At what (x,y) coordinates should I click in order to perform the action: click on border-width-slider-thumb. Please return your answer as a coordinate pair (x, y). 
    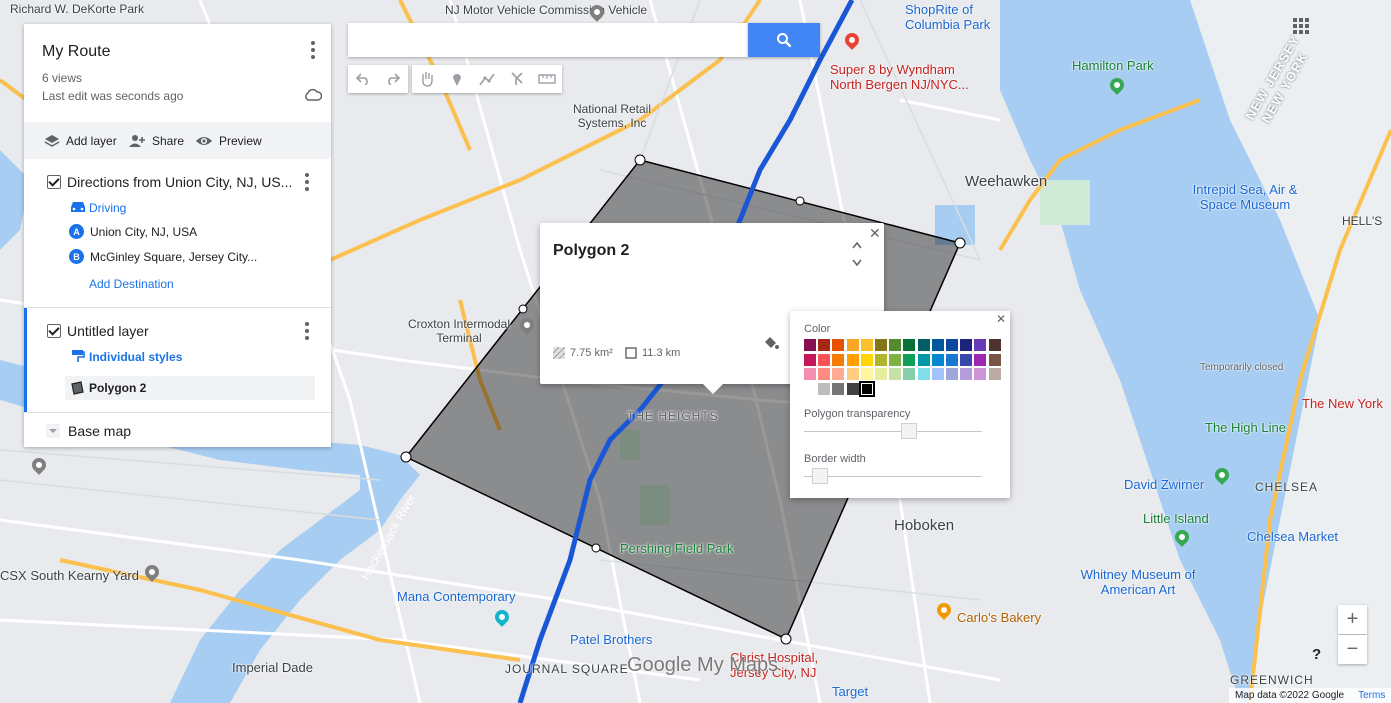
    Looking at the image, I should click on (820, 476).